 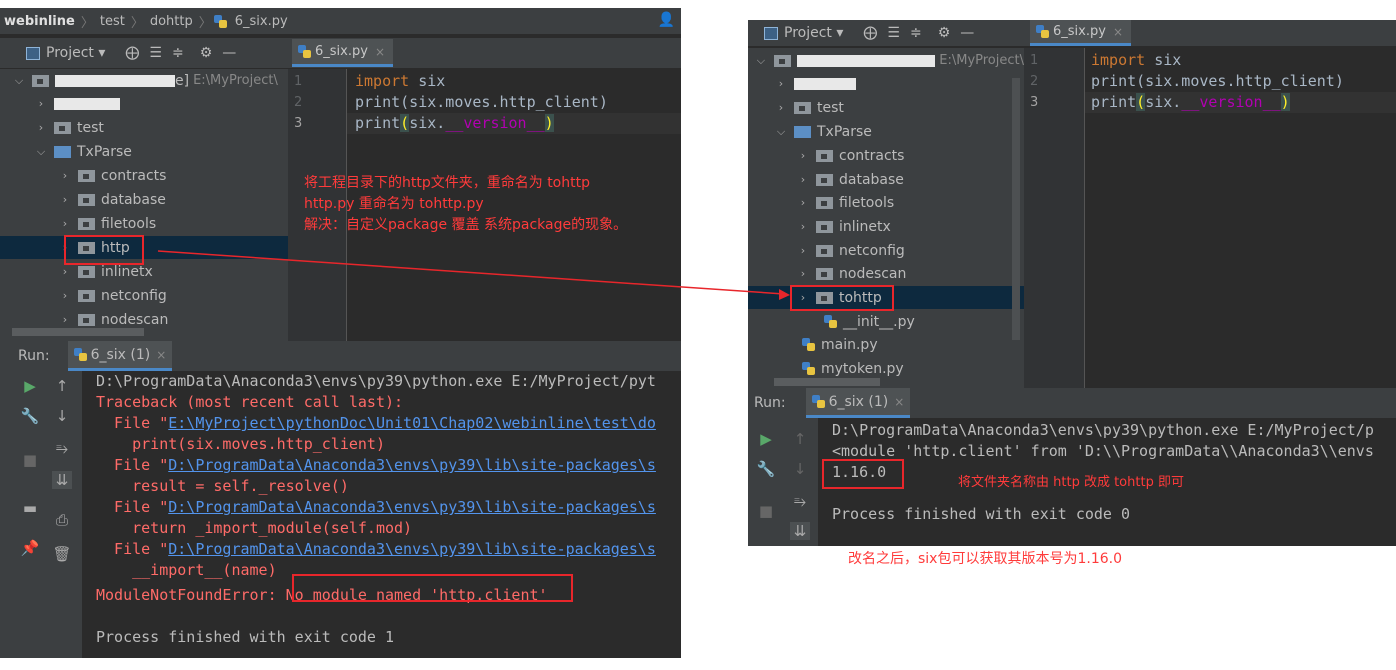 I want to click on connector-arrow, so click(x=473, y=275).